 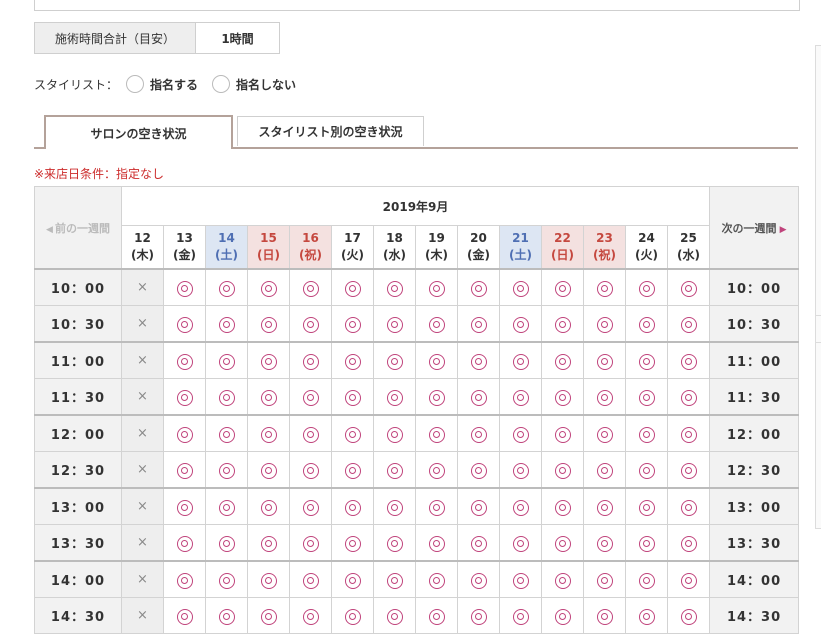 I want to click on tab-stylist-availability: スタイリスト別の空き状況, so click(x=330, y=131).